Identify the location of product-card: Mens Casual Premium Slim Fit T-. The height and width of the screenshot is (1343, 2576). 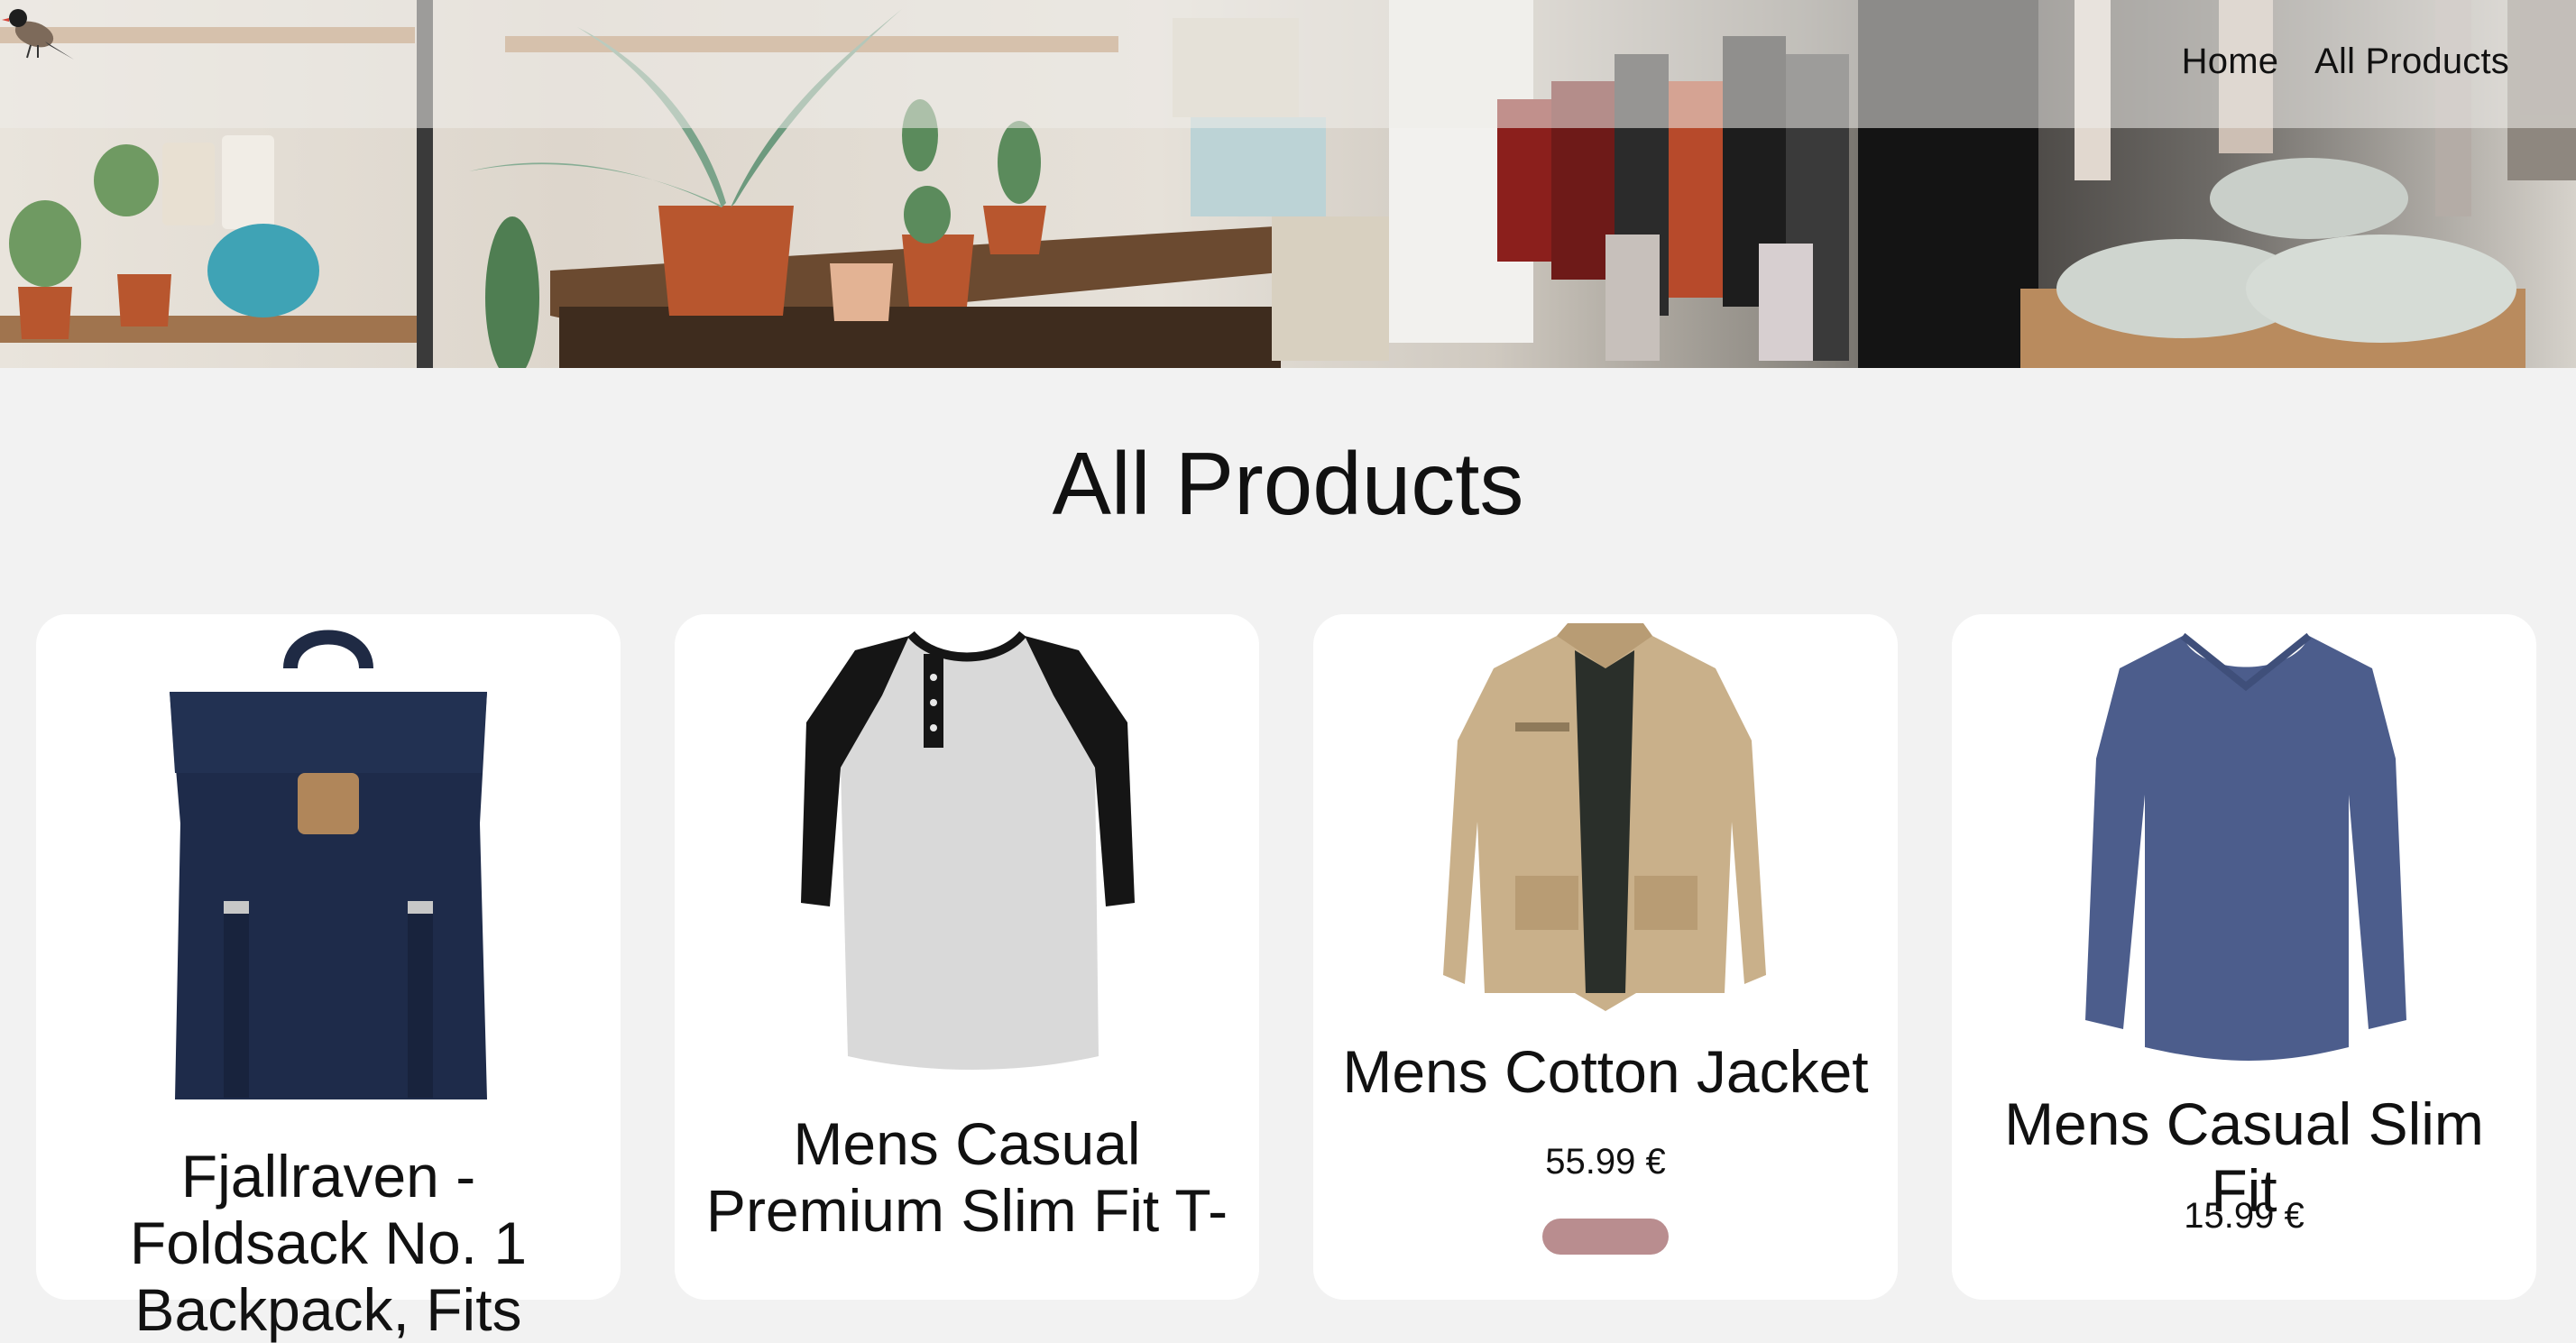
(967, 957).